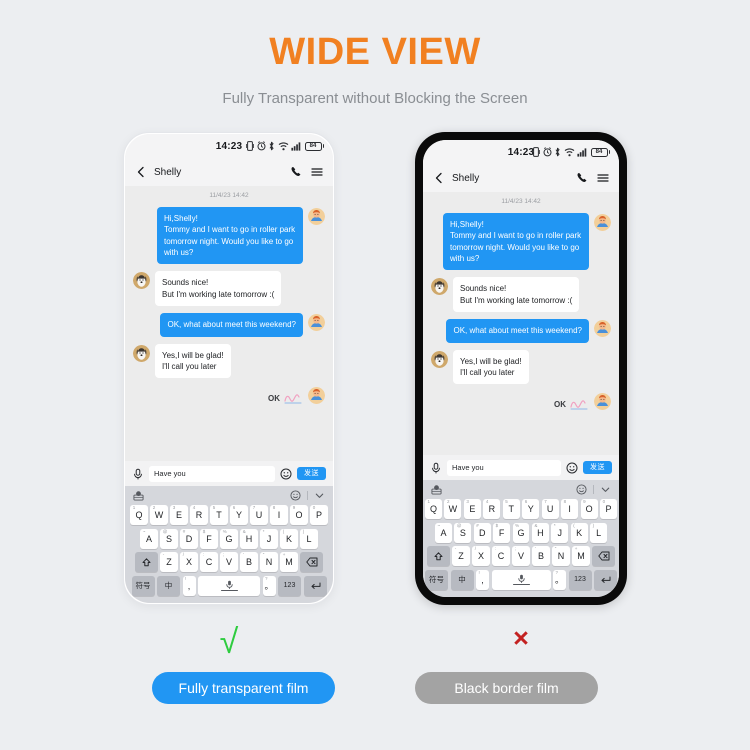  I want to click on key-superscript: 4, so click(194, 507).